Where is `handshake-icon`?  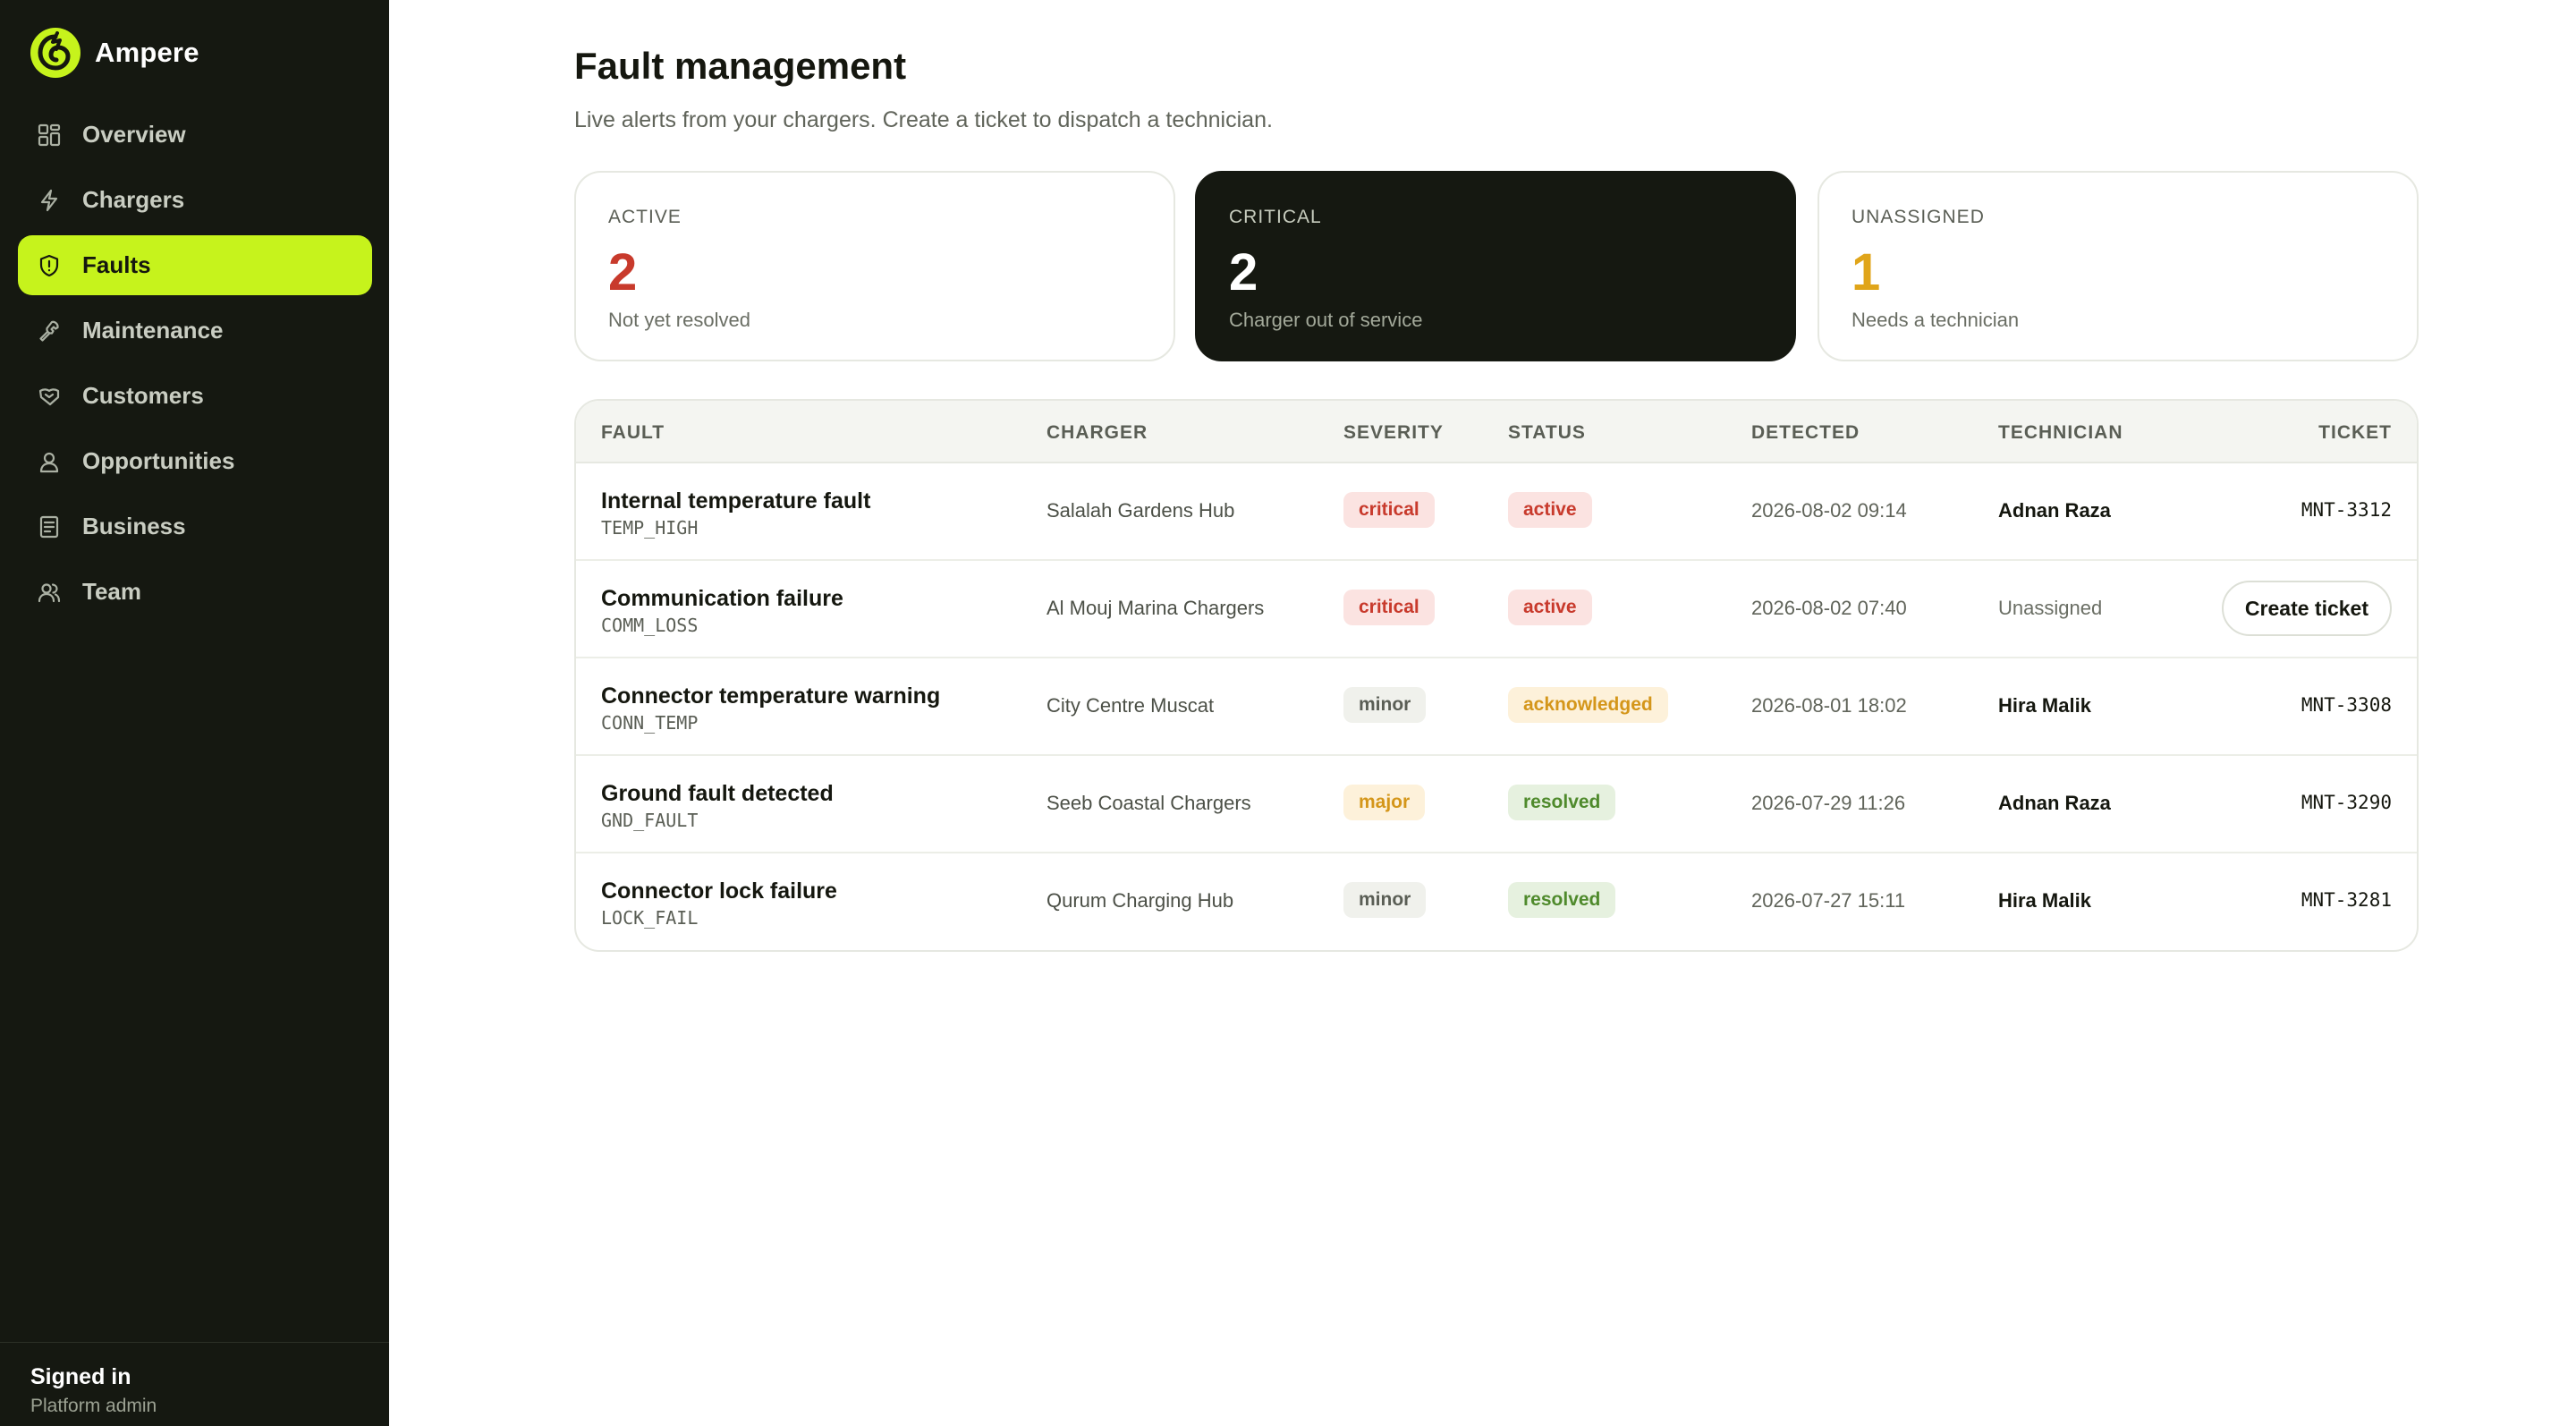 handshake-icon is located at coordinates (49, 397).